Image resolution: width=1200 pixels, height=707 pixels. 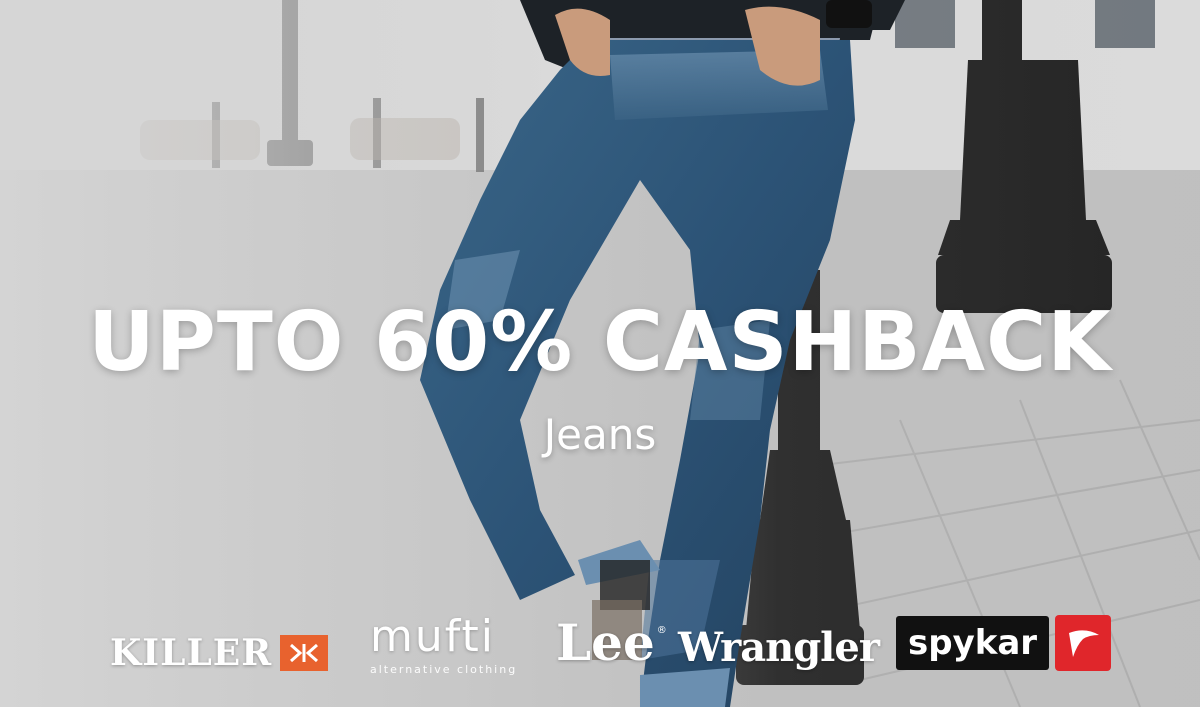 I want to click on wrangler-logo-text: Wrangler, so click(x=779, y=647).